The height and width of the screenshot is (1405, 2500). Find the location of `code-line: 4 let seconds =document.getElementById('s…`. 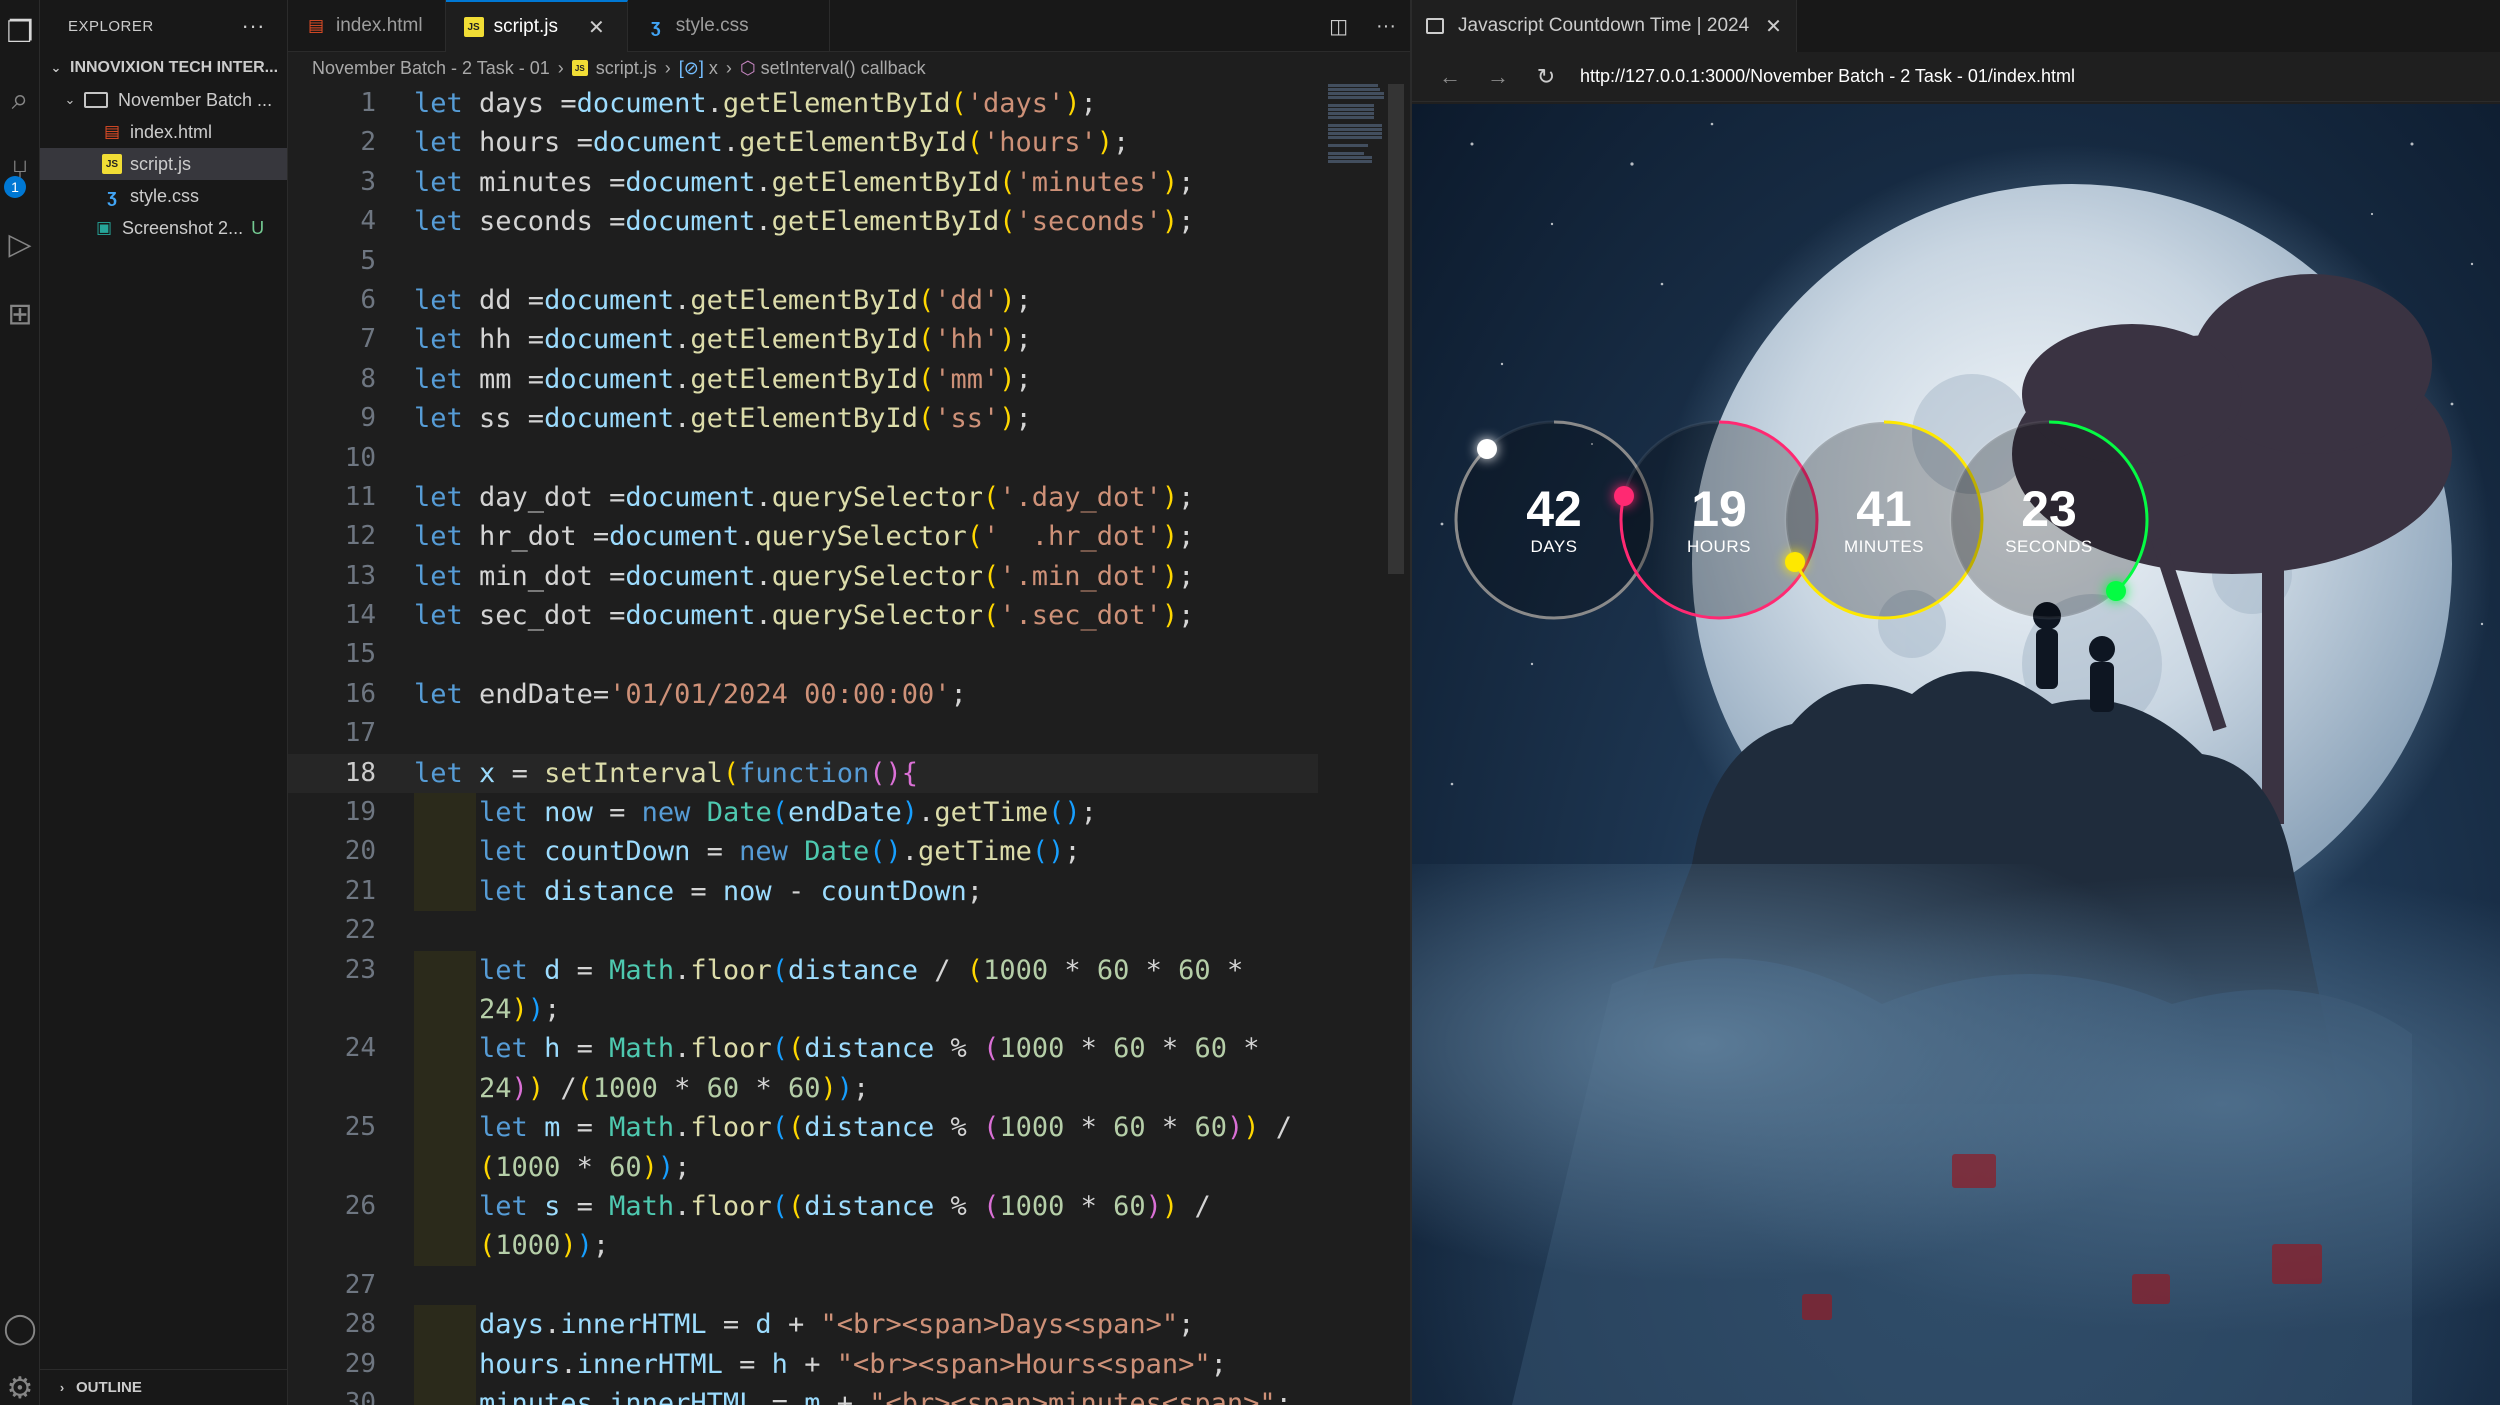

code-line: 4 let seconds =document.getElementById('s… is located at coordinates (838, 221).